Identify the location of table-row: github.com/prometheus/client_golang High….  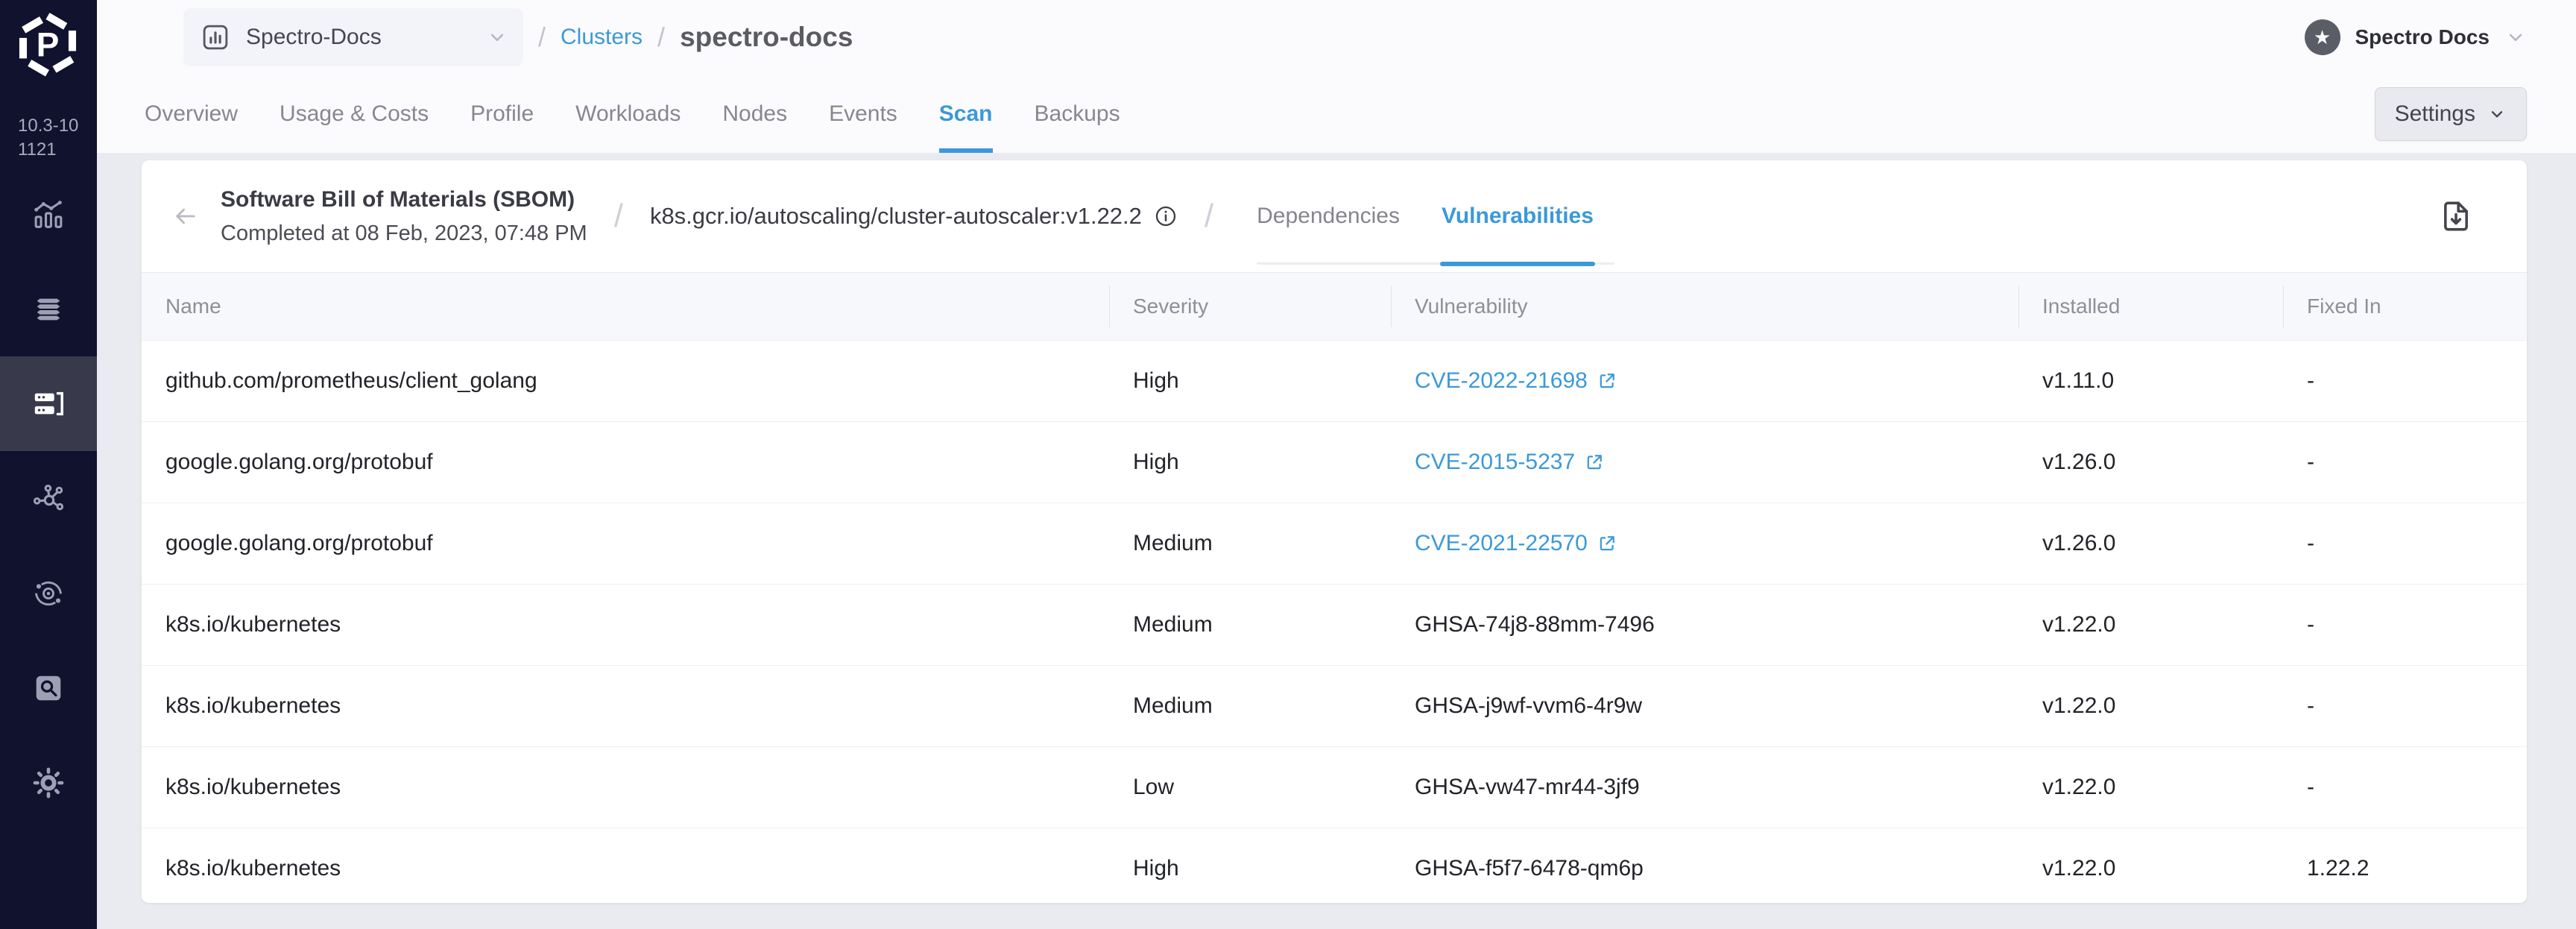
(1334, 380).